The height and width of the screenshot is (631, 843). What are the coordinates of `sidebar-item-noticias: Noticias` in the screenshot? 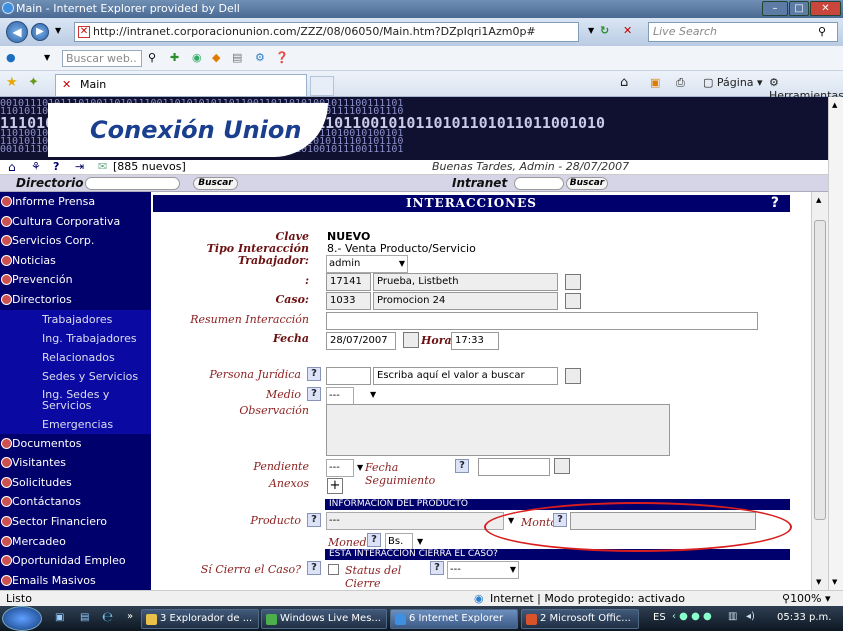 It's located at (75, 261).